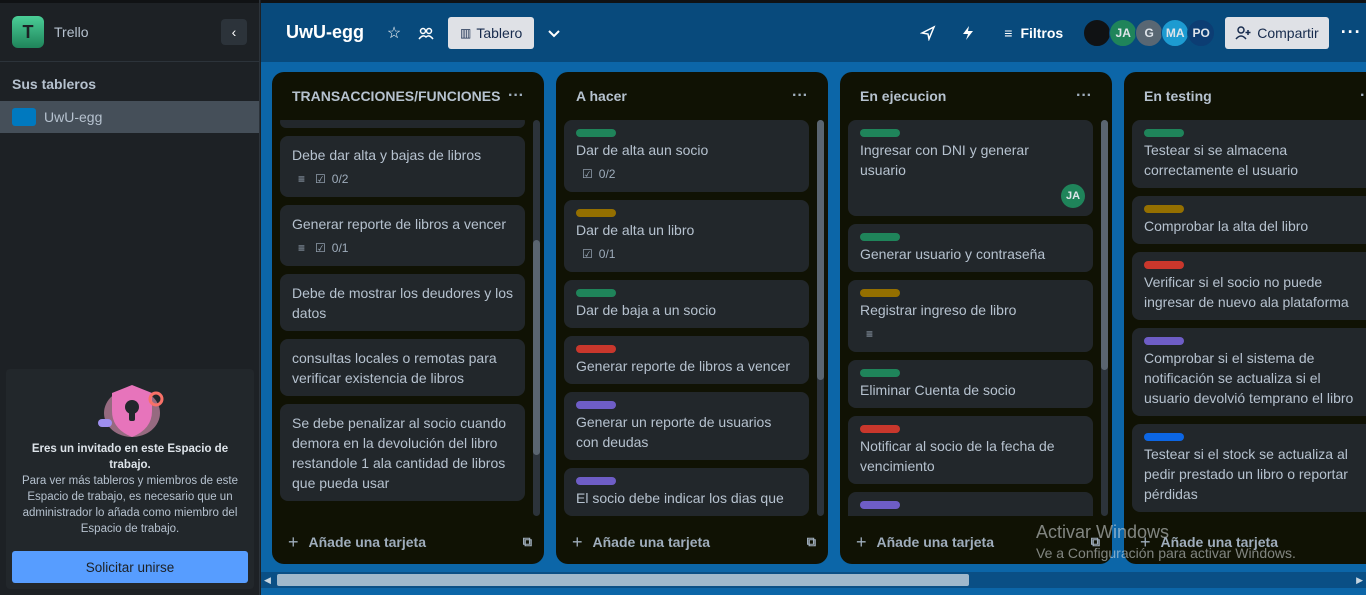  Describe the element at coordinates (970, 504) in the screenshot. I see `card: Actualizar el estado de deuda` at that location.